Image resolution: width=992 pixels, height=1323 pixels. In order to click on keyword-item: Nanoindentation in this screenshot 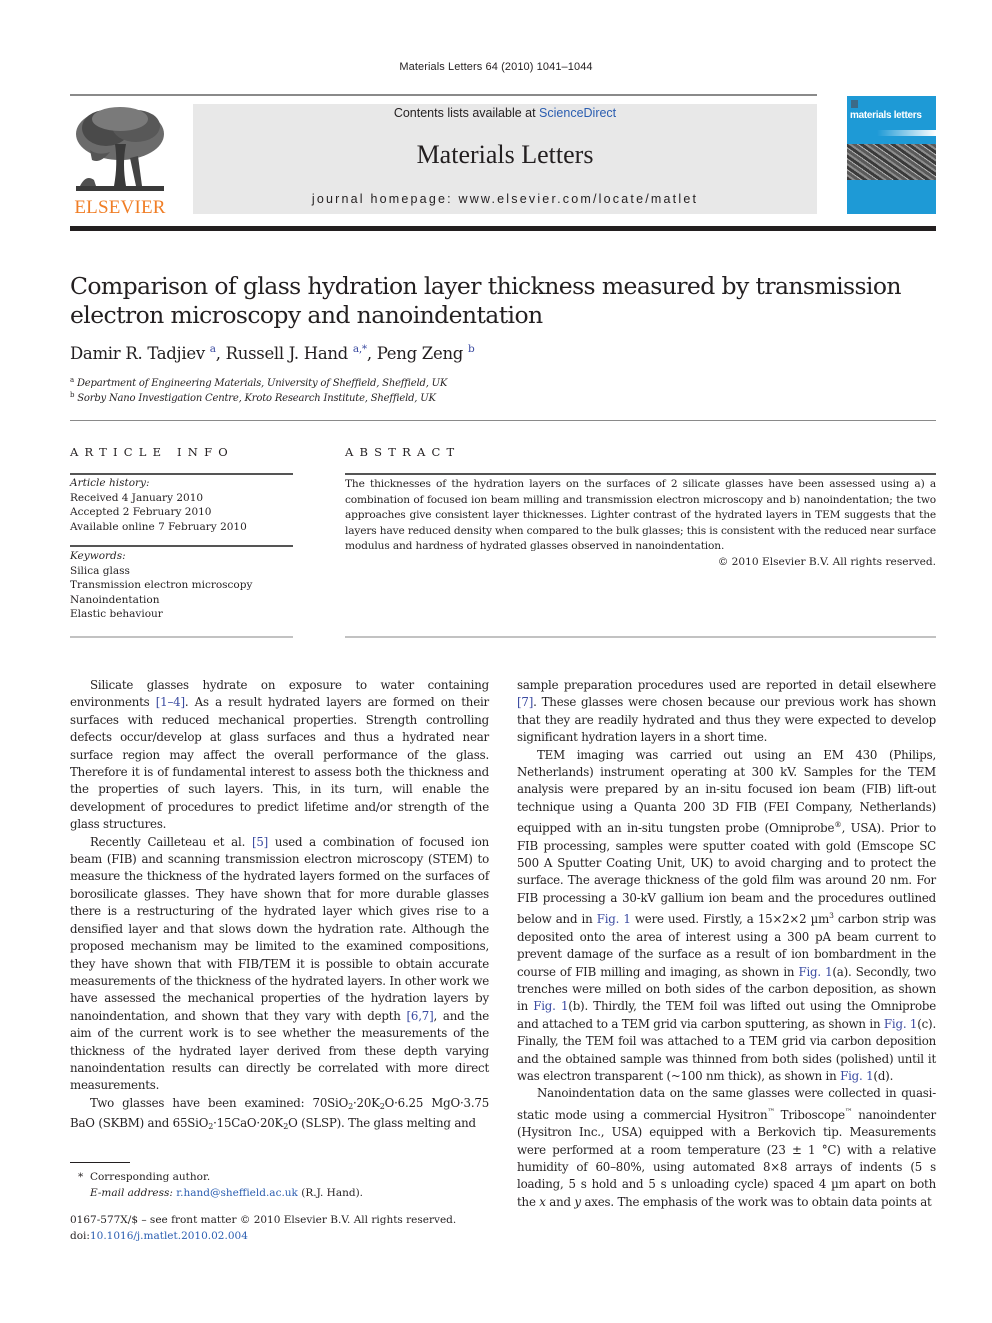, I will do `click(181, 600)`.